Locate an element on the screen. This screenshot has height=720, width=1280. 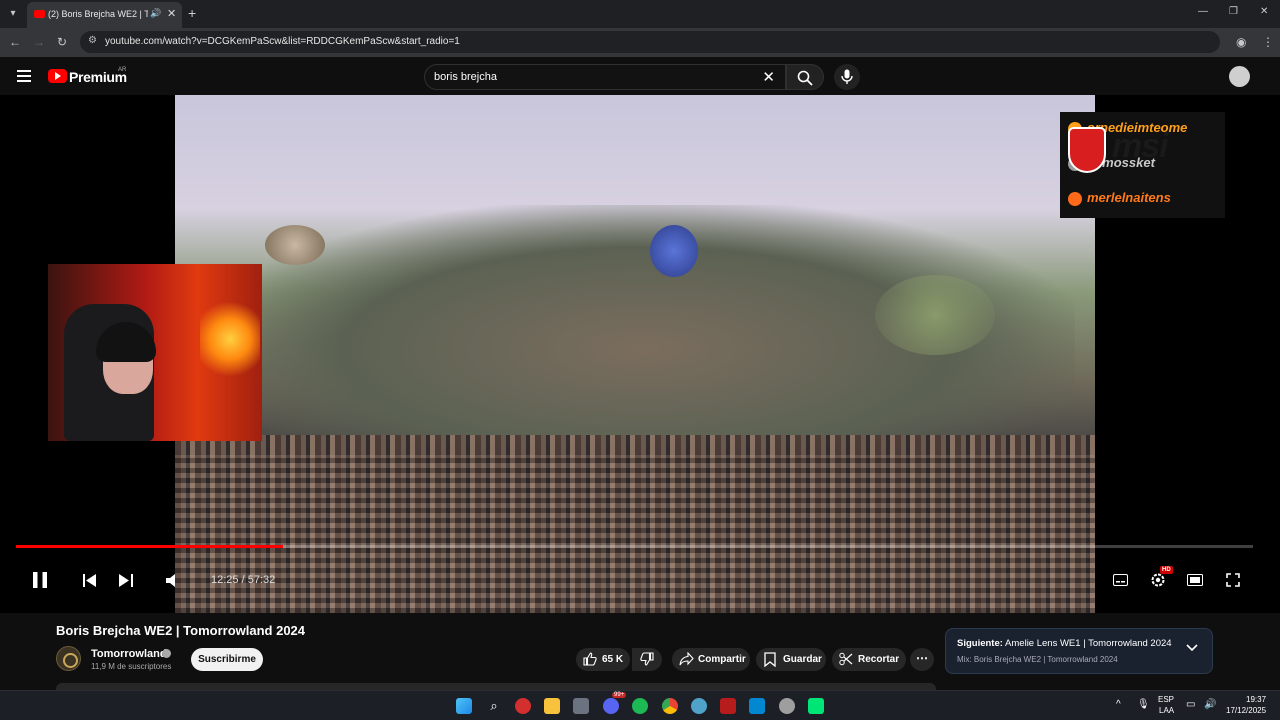
hd-badge: HD is located at coordinates (1166, 570).